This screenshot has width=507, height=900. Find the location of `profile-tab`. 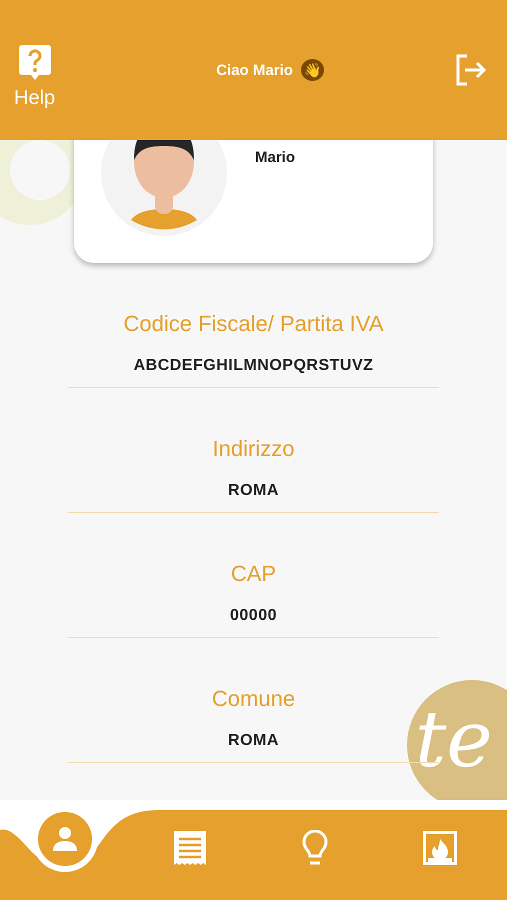

profile-tab is located at coordinates (65, 839).